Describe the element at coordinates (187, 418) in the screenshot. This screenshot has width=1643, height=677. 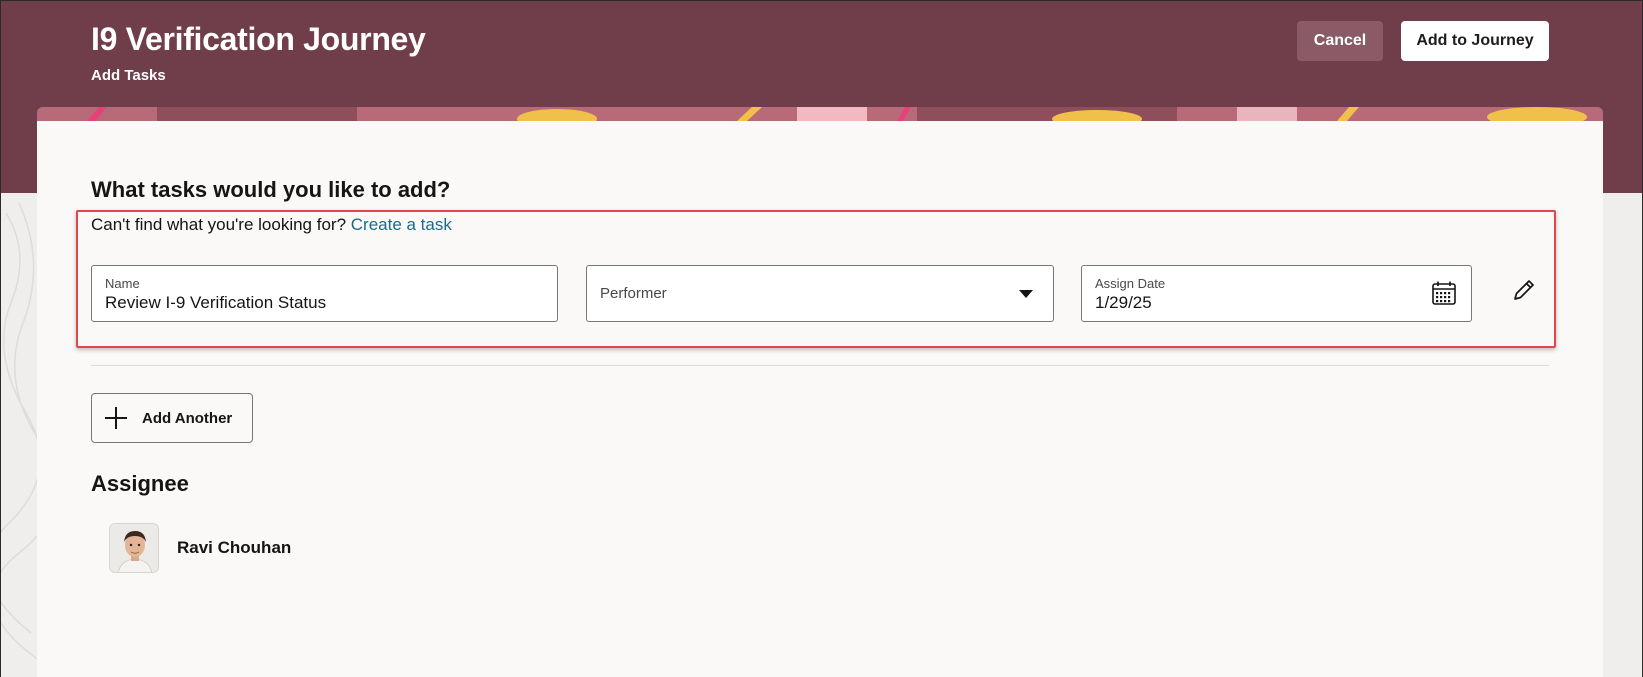
I see `add-another-label: Add Another` at that location.